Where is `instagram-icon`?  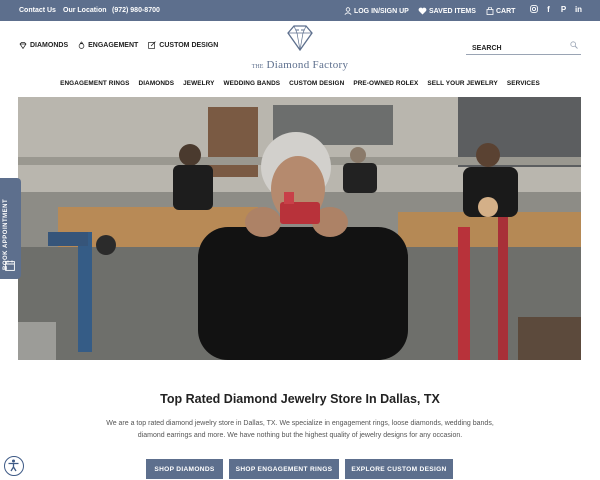
instagram-icon is located at coordinates (533, 10).